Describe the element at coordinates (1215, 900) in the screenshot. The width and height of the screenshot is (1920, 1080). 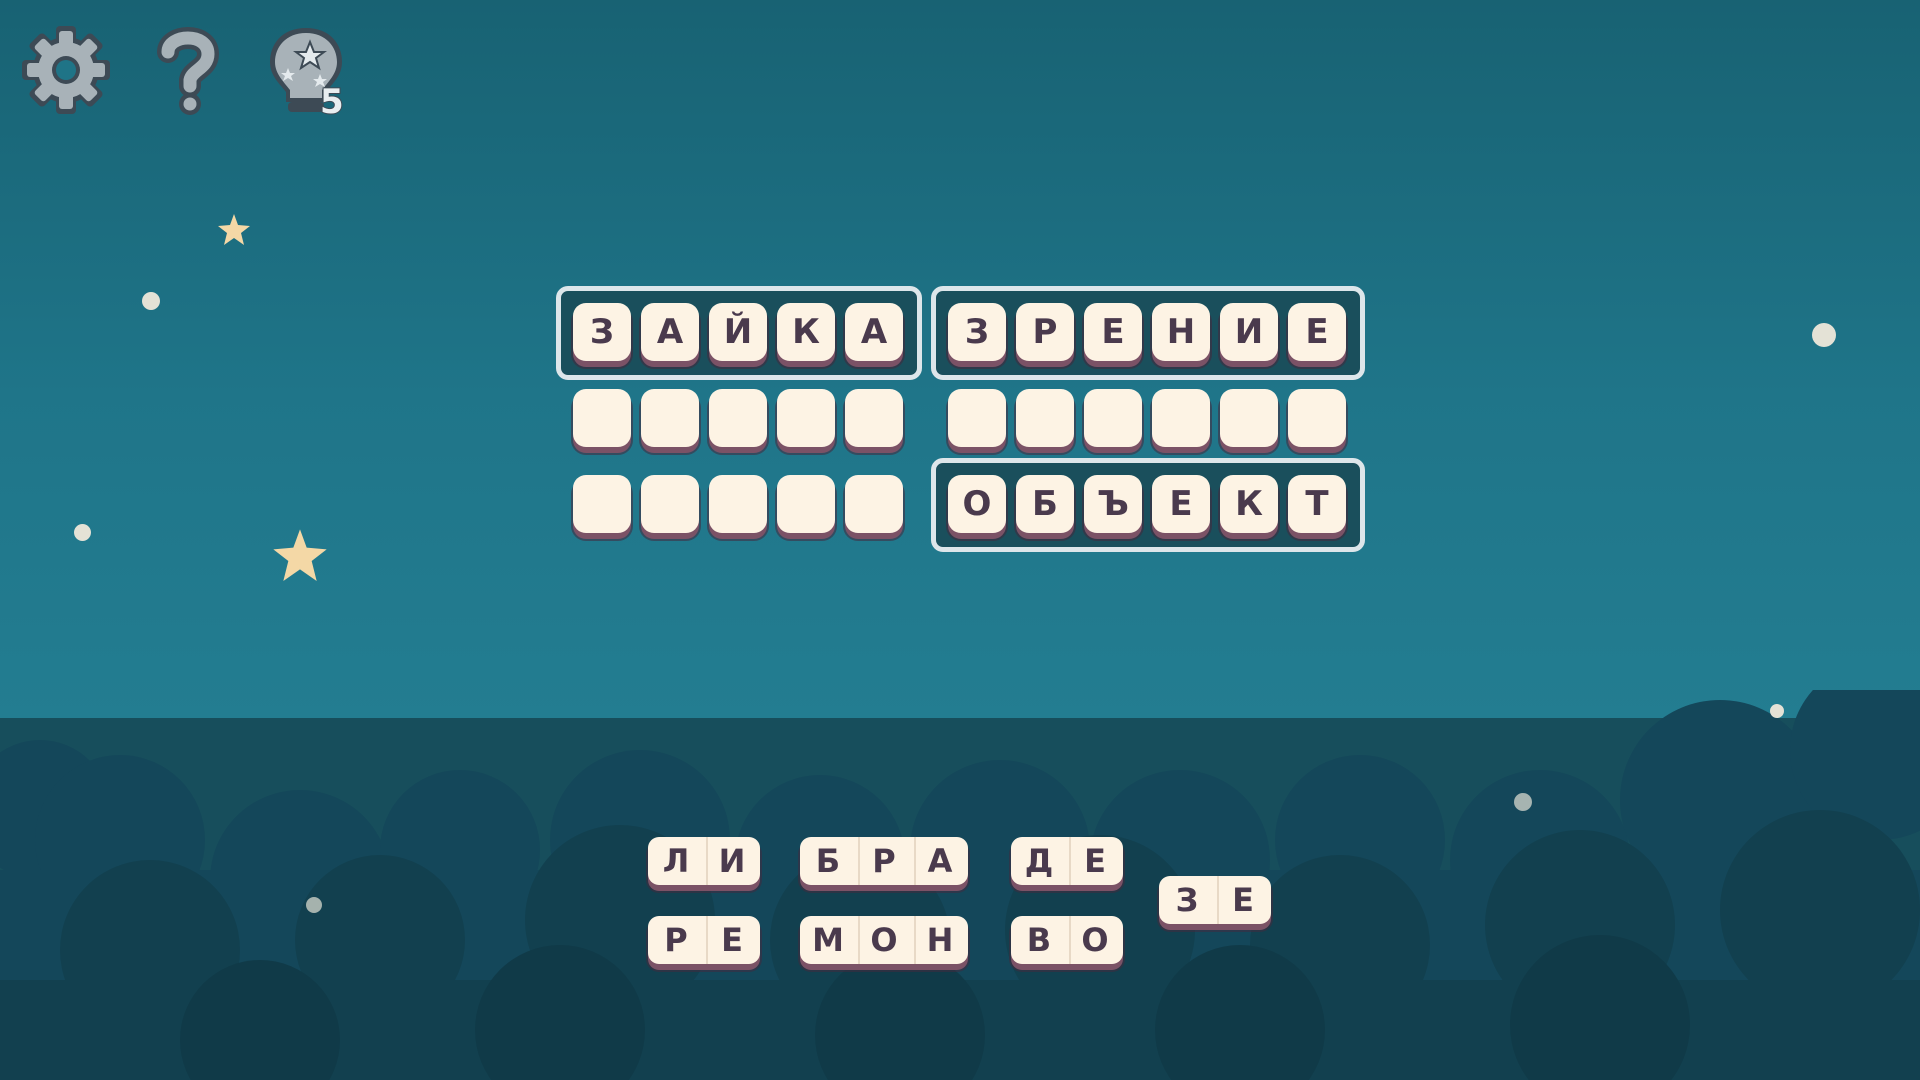
I see `syllable-piece: ЗЕ` at that location.